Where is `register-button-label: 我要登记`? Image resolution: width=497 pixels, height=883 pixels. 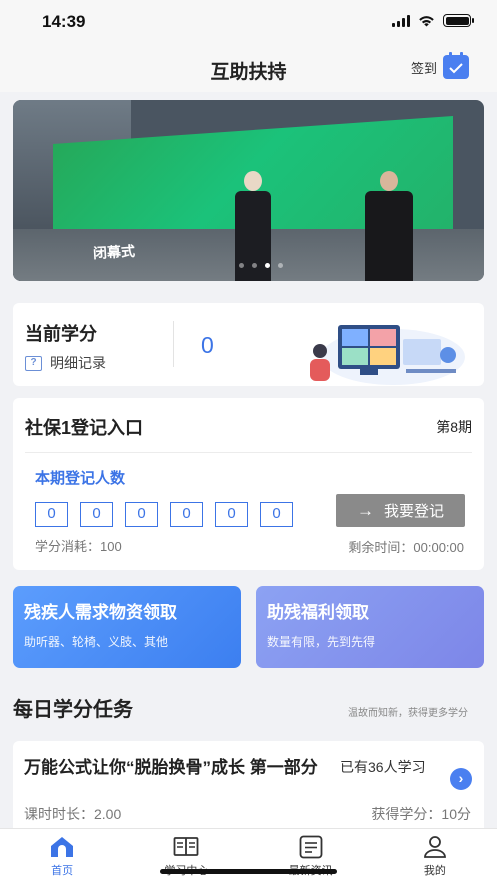
register-button-label: 我要登记 is located at coordinates (413, 511).